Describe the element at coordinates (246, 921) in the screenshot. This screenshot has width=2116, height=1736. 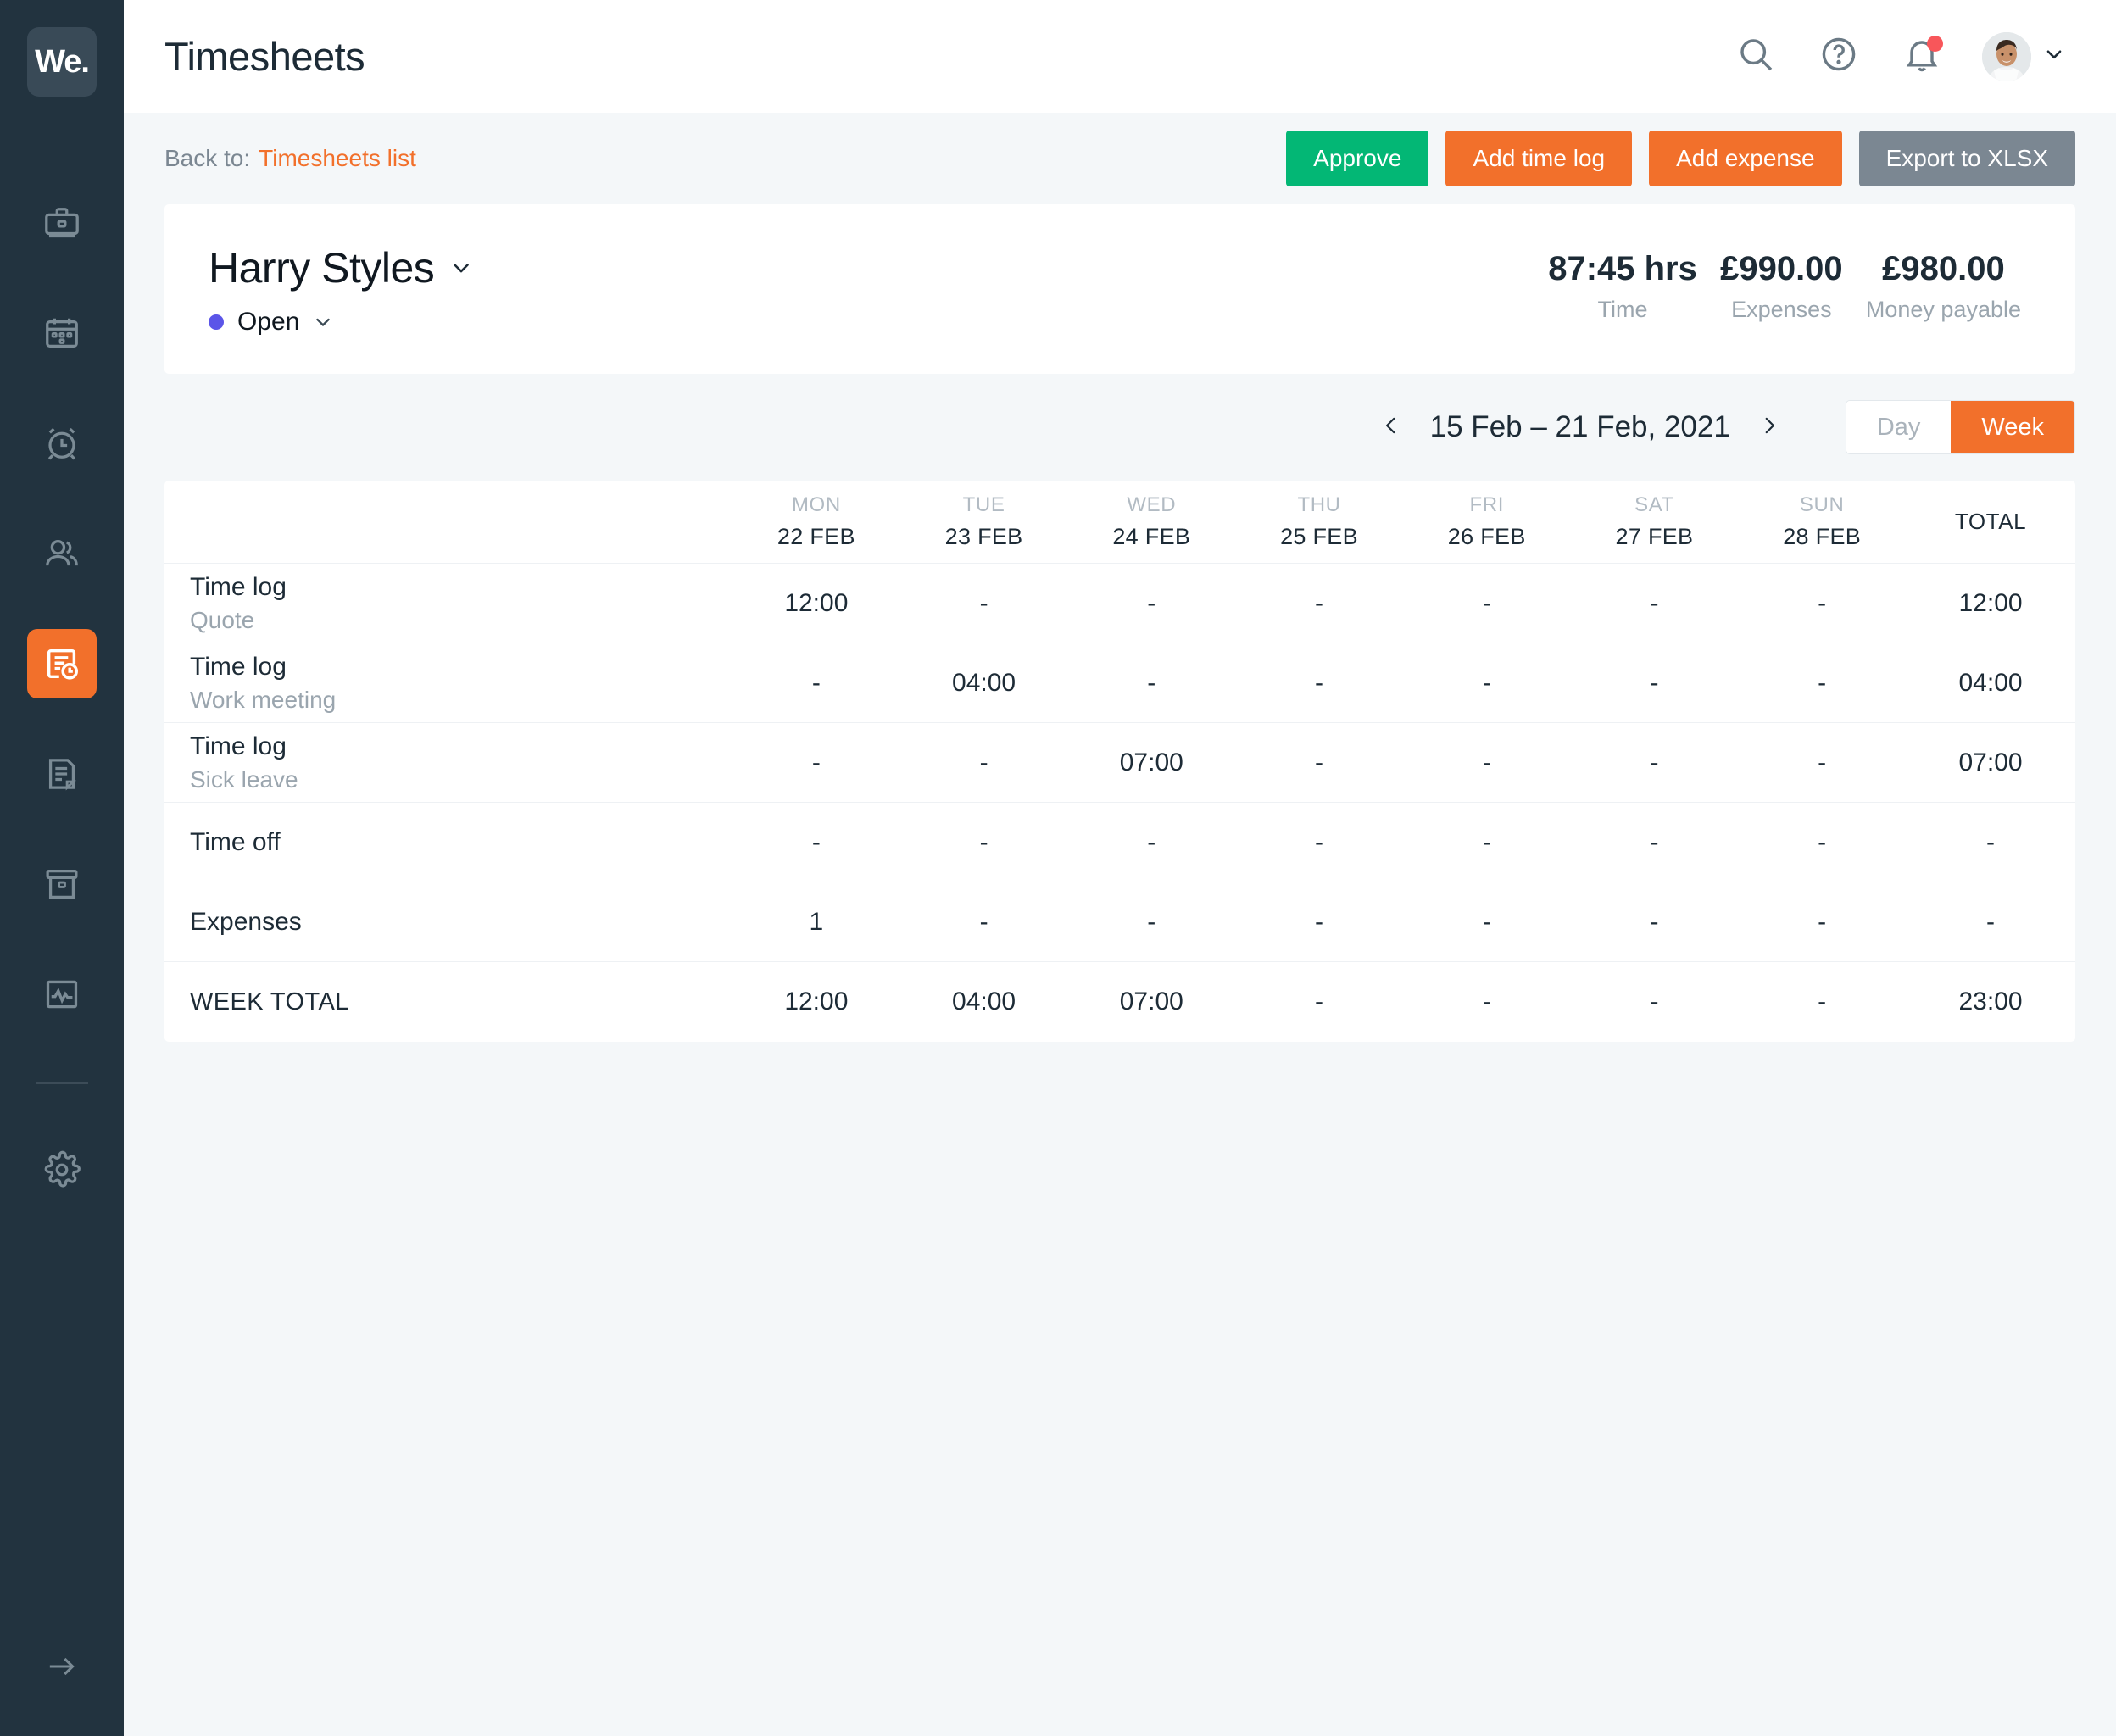
I see `row-title: Expenses` at that location.